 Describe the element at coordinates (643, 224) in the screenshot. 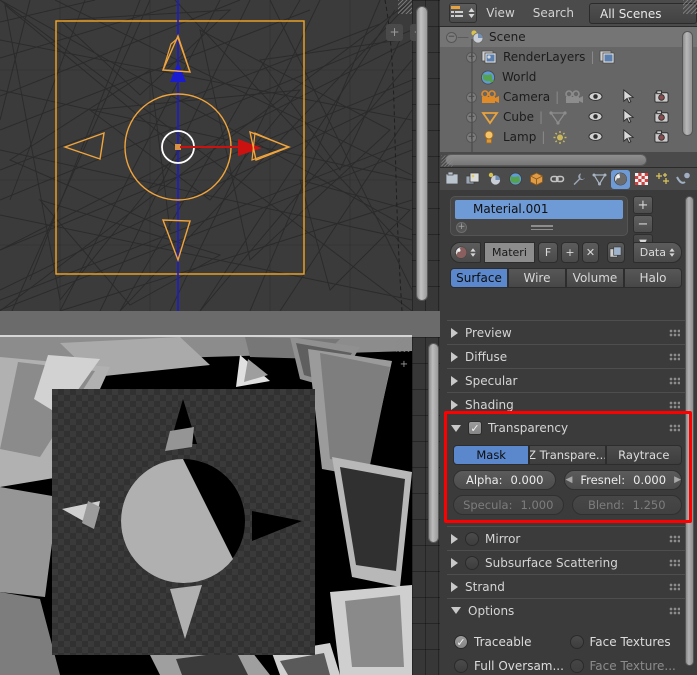

I see `remove-slot-button: −` at that location.